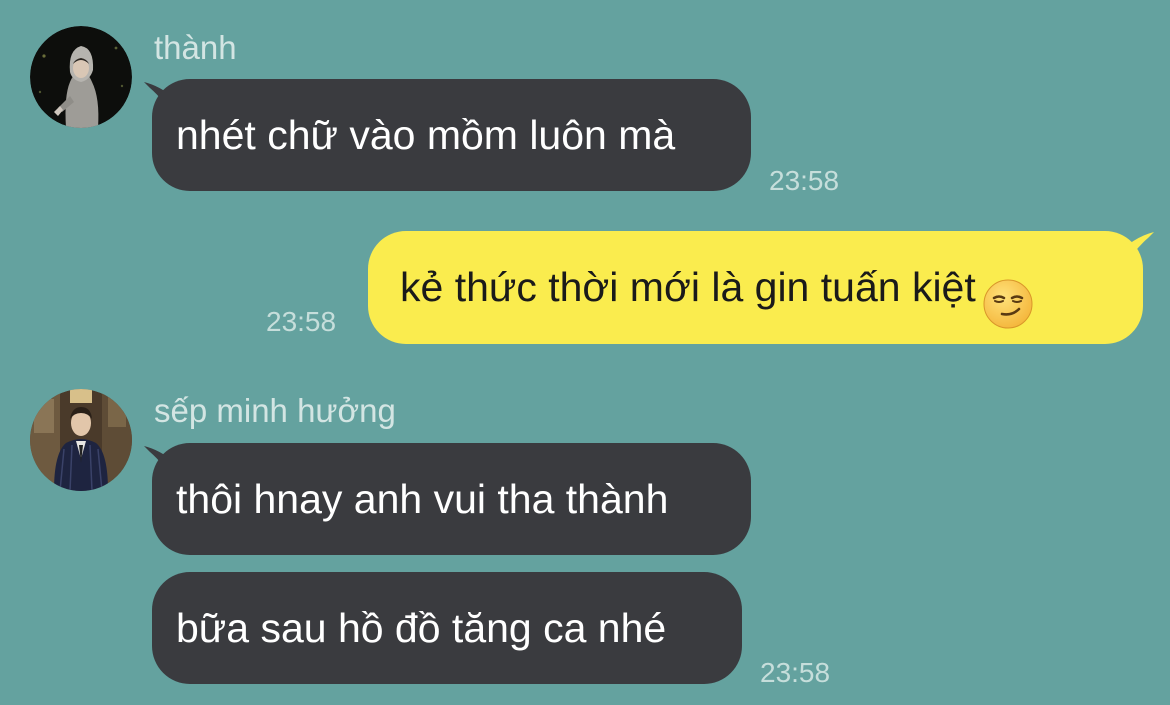 The image size is (1170, 705). I want to click on sender-name-thanh: thành, so click(195, 47).